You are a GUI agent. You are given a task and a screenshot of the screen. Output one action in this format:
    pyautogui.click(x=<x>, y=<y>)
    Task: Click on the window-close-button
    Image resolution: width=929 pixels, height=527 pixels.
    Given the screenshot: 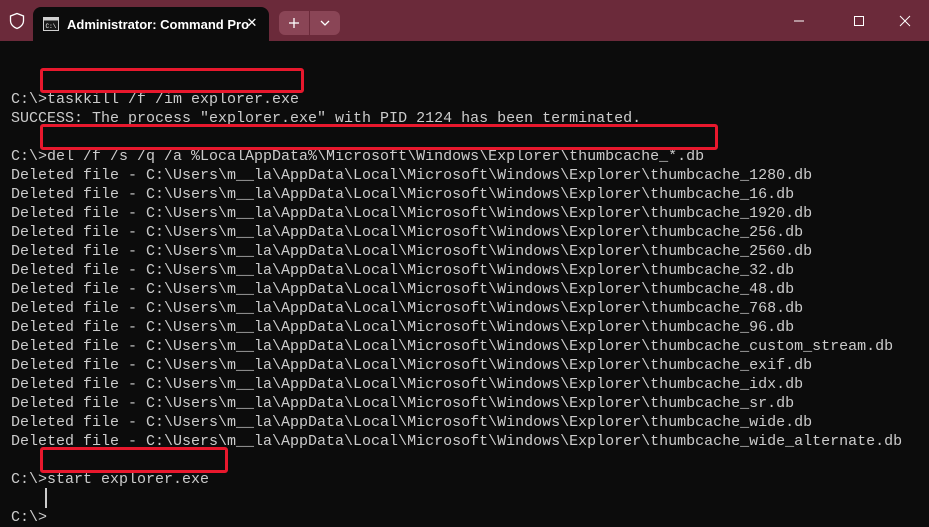 What is the action you would take?
    pyautogui.click(x=905, y=21)
    